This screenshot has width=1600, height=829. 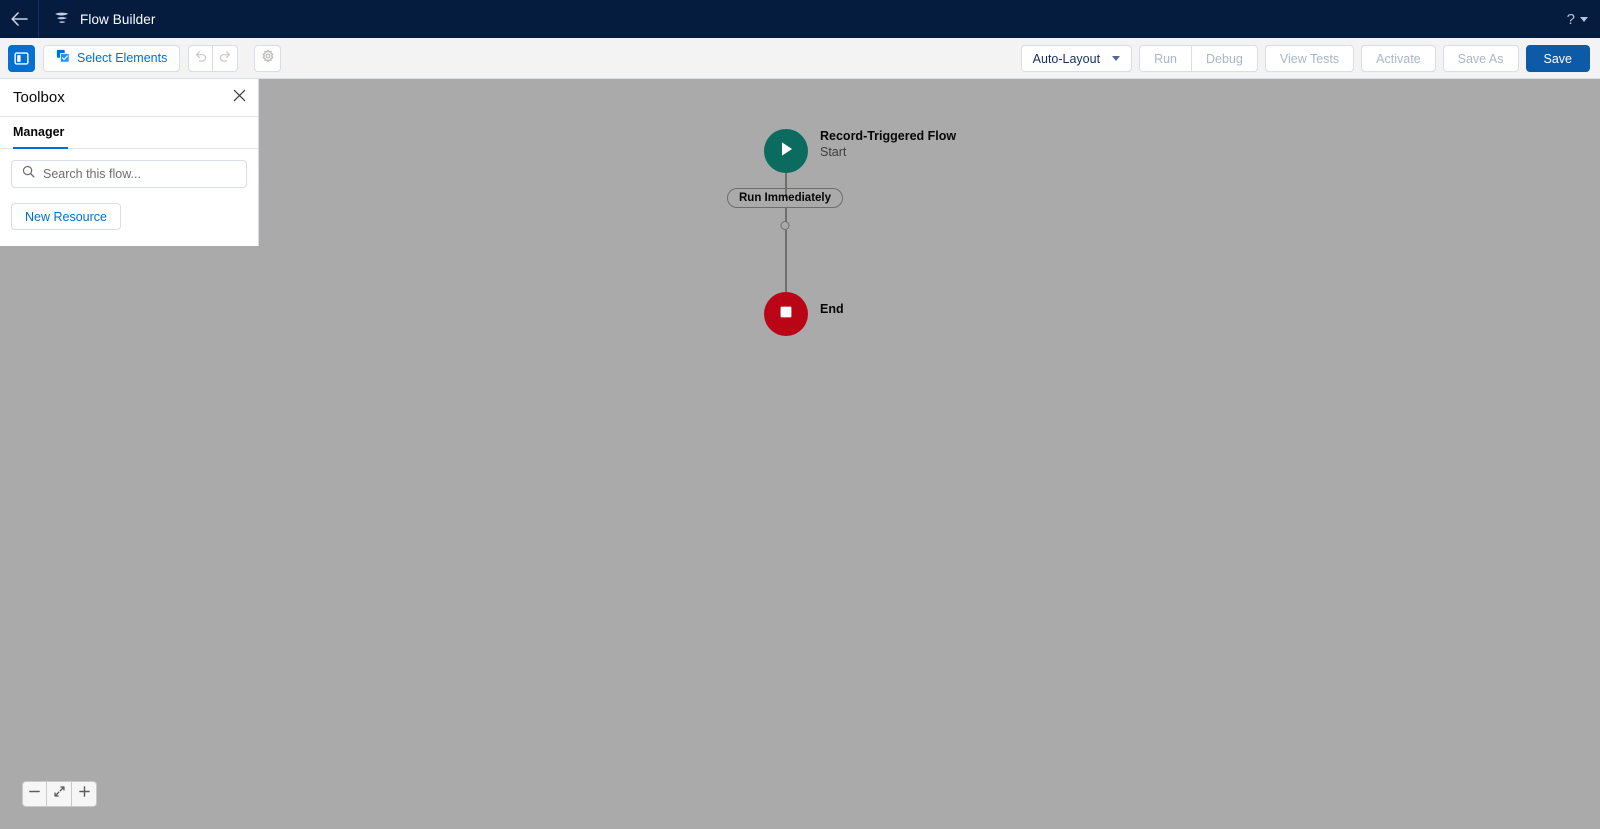 What do you see at coordinates (1577, 19) in the screenshot?
I see `help-menu-button: ?` at bounding box center [1577, 19].